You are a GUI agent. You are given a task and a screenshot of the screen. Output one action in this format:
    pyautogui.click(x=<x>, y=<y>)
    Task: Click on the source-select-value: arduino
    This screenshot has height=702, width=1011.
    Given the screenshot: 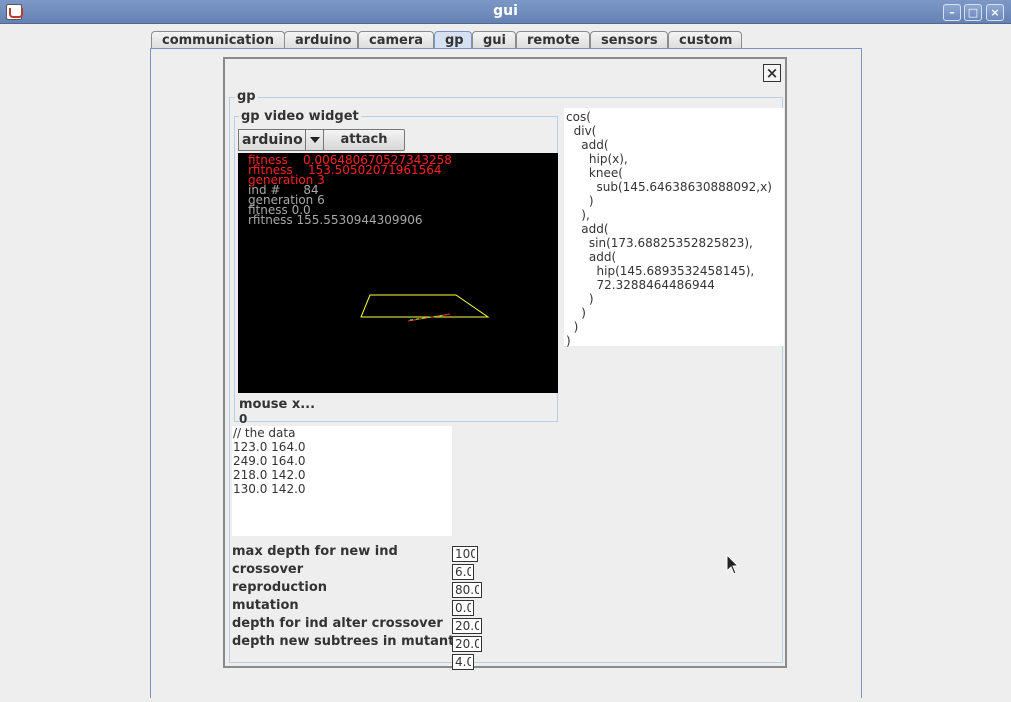 What is the action you would take?
    pyautogui.click(x=272, y=140)
    